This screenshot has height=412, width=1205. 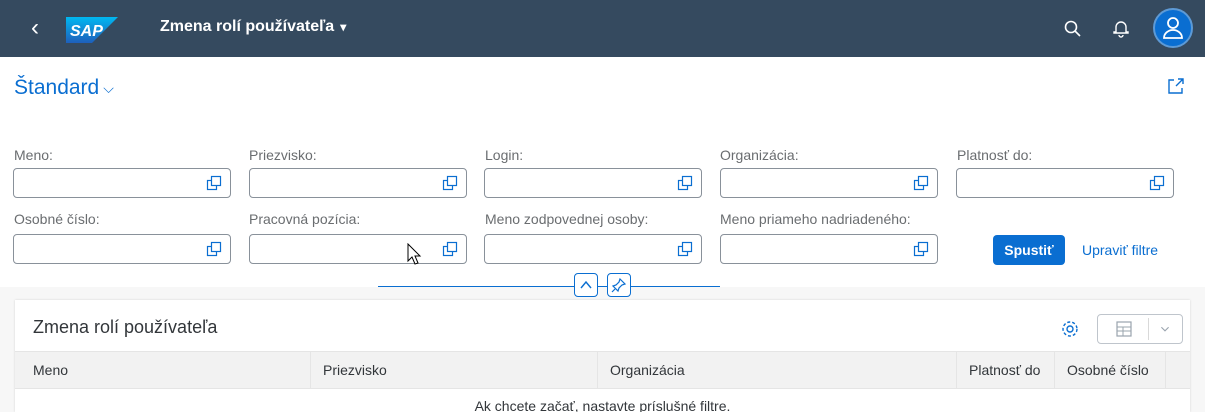 What do you see at coordinates (1073, 29) in the screenshot?
I see `search-icon` at bounding box center [1073, 29].